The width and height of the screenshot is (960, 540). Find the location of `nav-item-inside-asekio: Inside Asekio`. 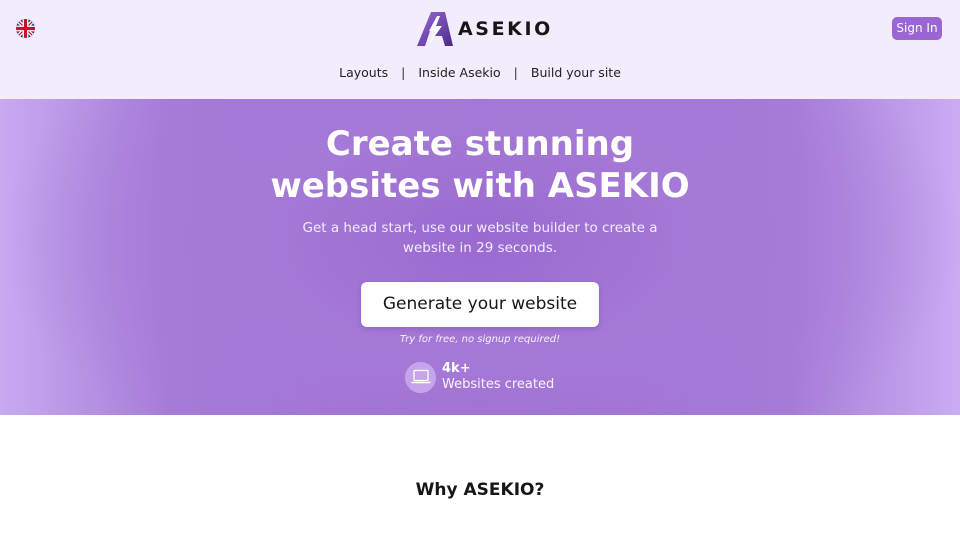

nav-item-inside-asekio: Inside Asekio is located at coordinates (459, 72).